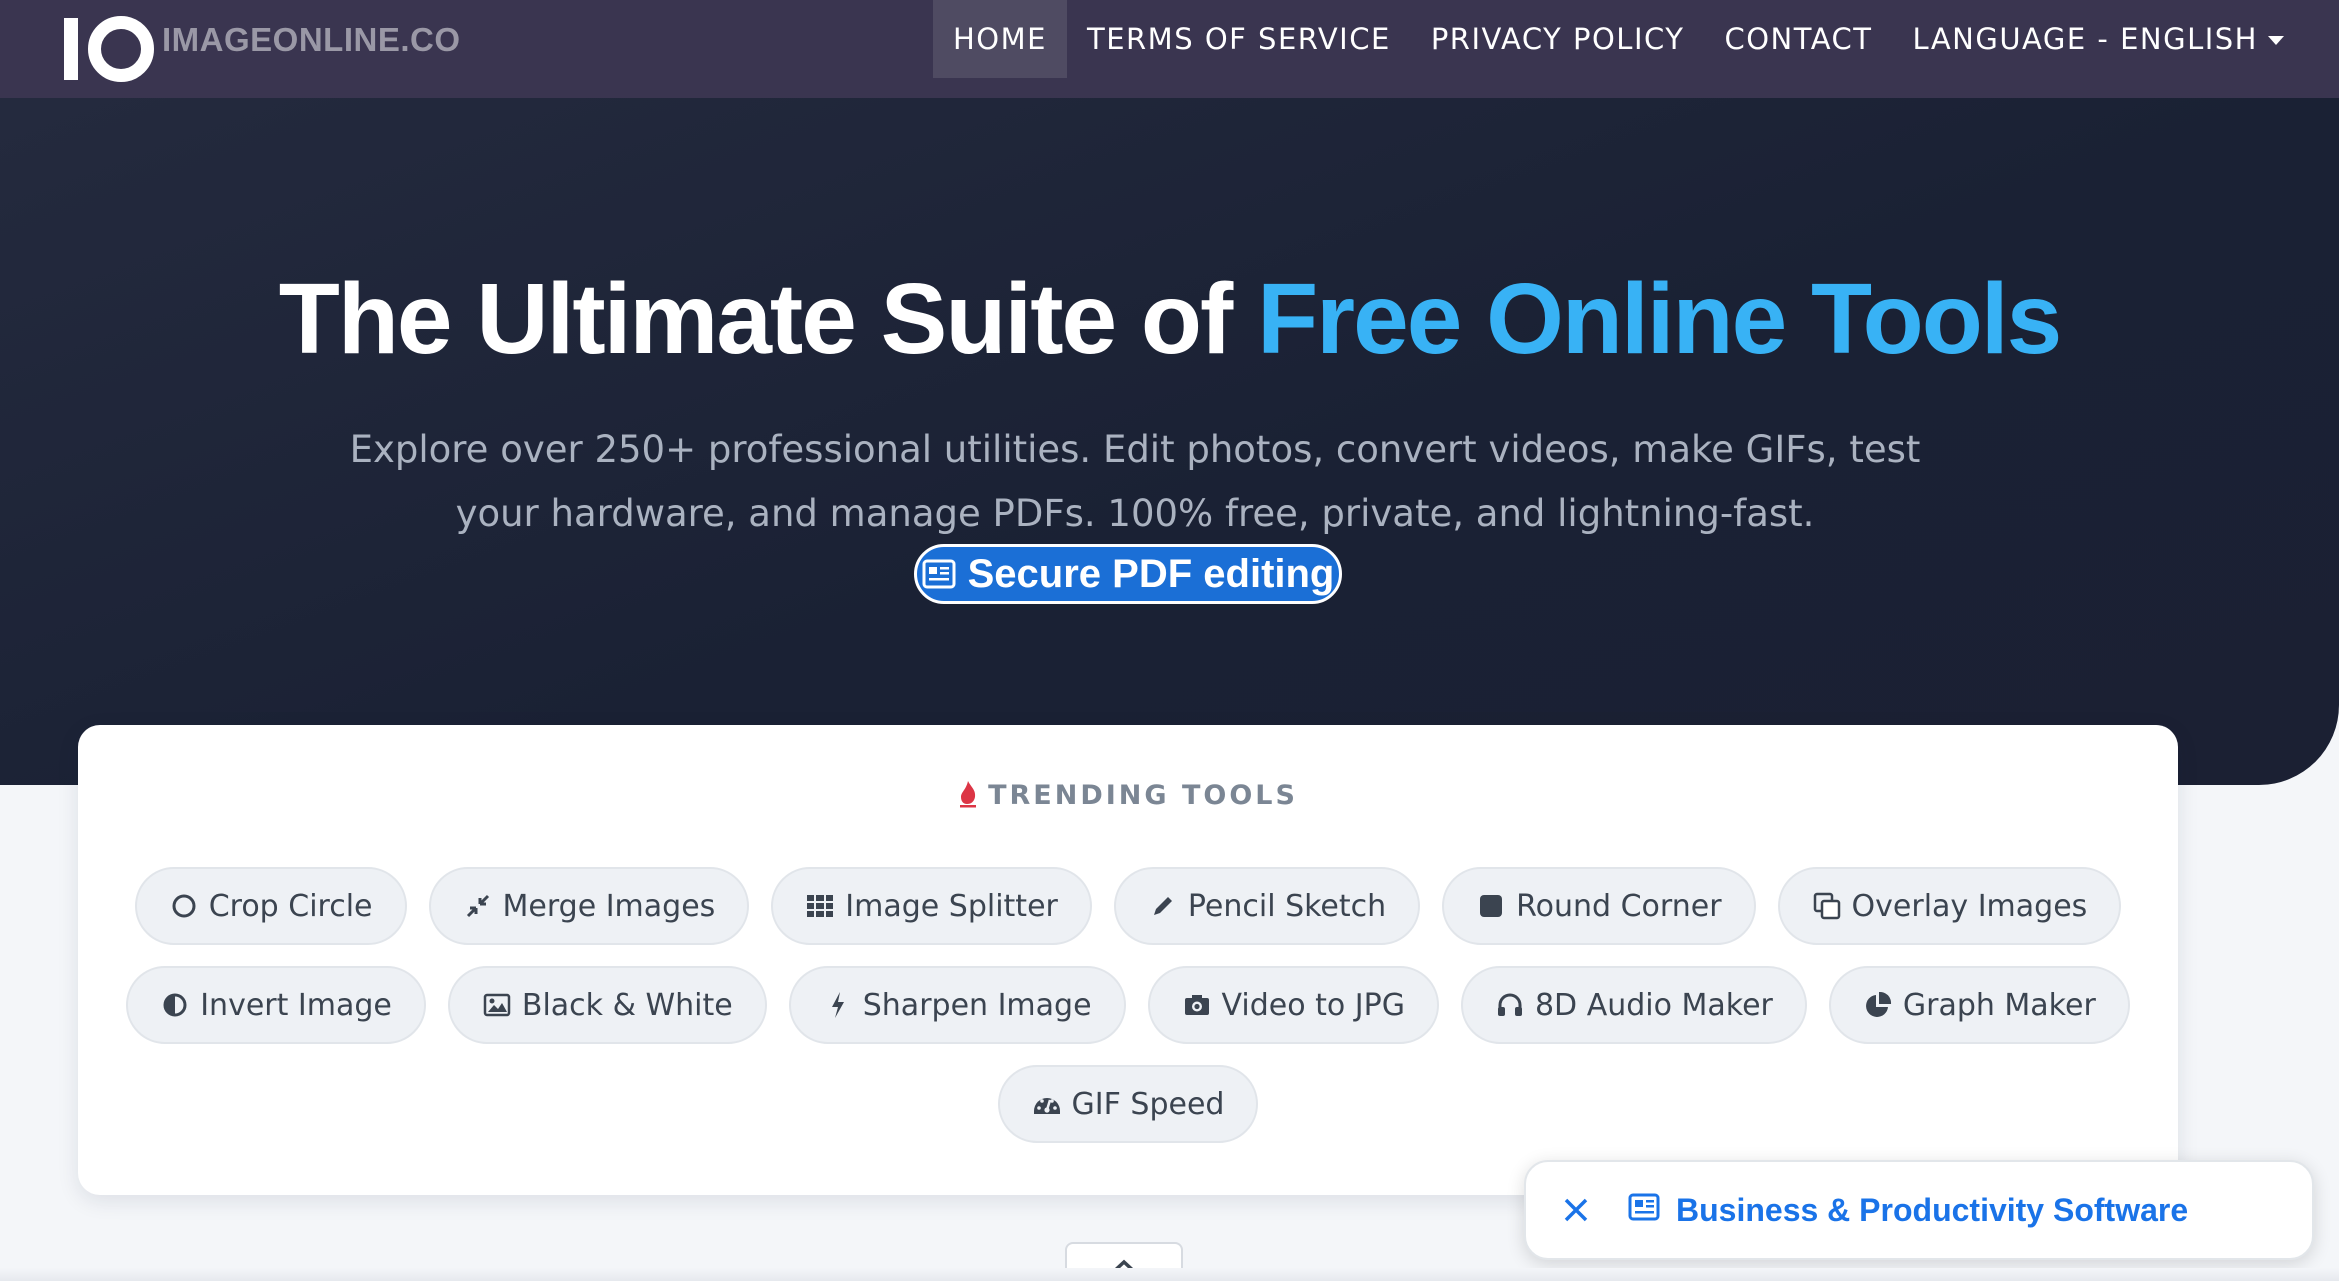  What do you see at coordinates (1827, 906) in the screenshot?
I see `clone-icon` at bounding box center [1827, 906].